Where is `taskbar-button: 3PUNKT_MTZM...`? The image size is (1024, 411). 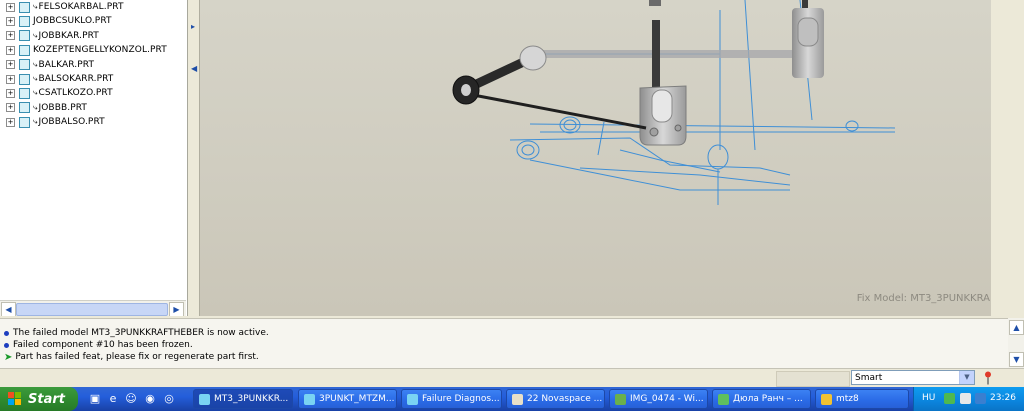
taskbar-button: 3PUNKT_MTZM... is located at coordinates (347, 399).